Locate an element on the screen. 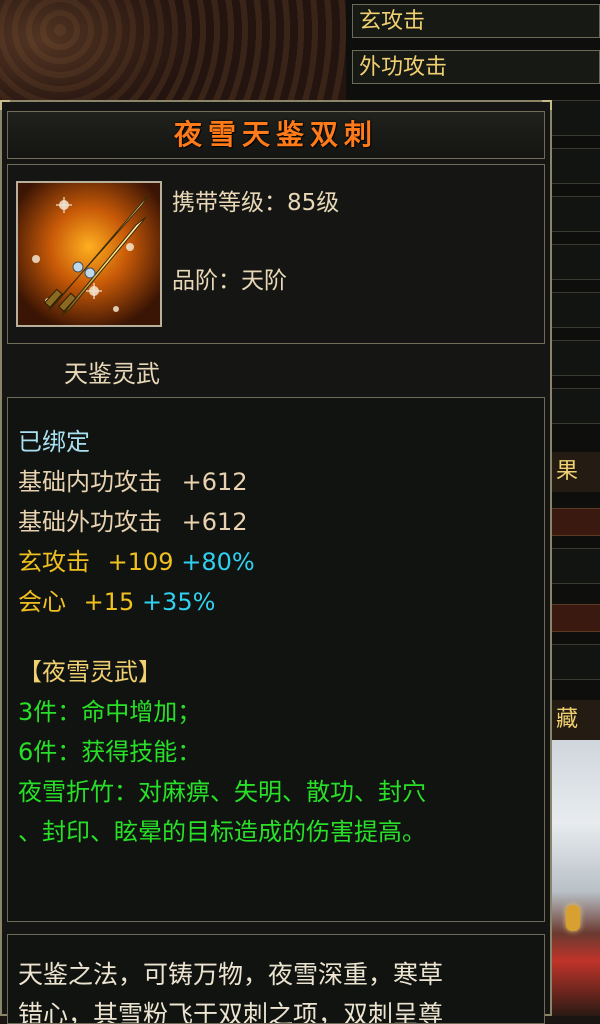  stat-base-internal: 基础内功攻击 +612 is located at coordinates (133, 479).